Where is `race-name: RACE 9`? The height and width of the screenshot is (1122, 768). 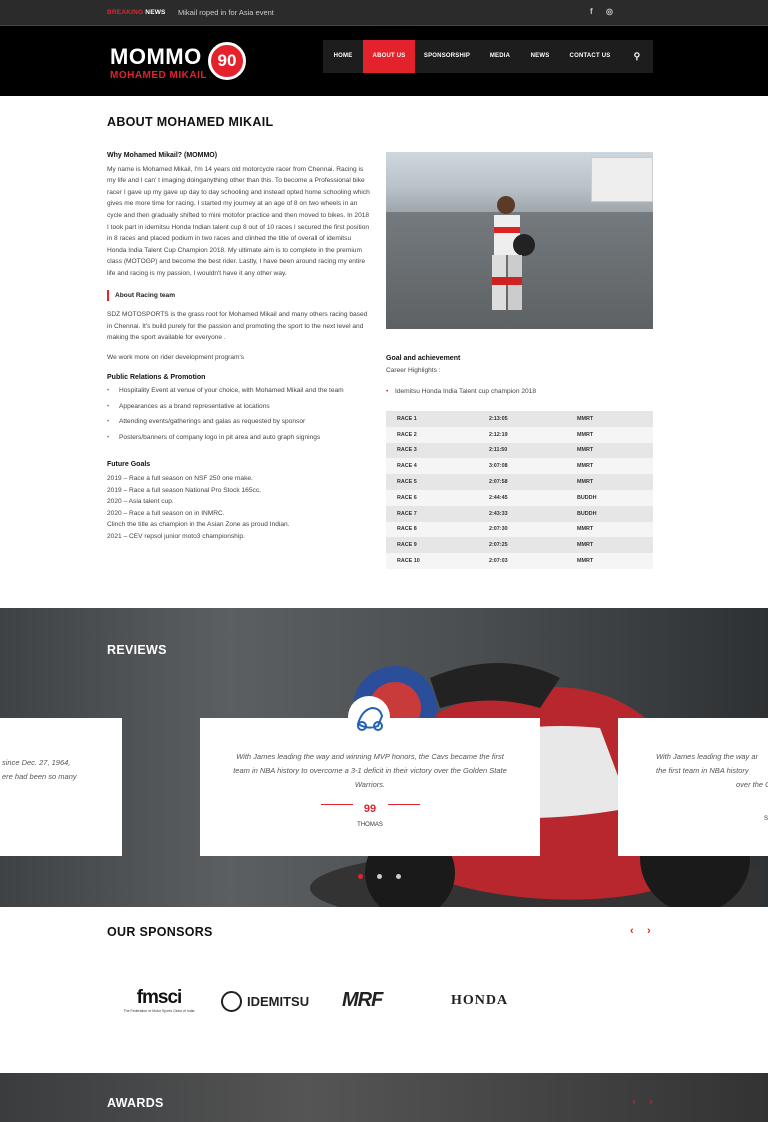
race-name: RACE 9 is located at coordinates (407, 545).